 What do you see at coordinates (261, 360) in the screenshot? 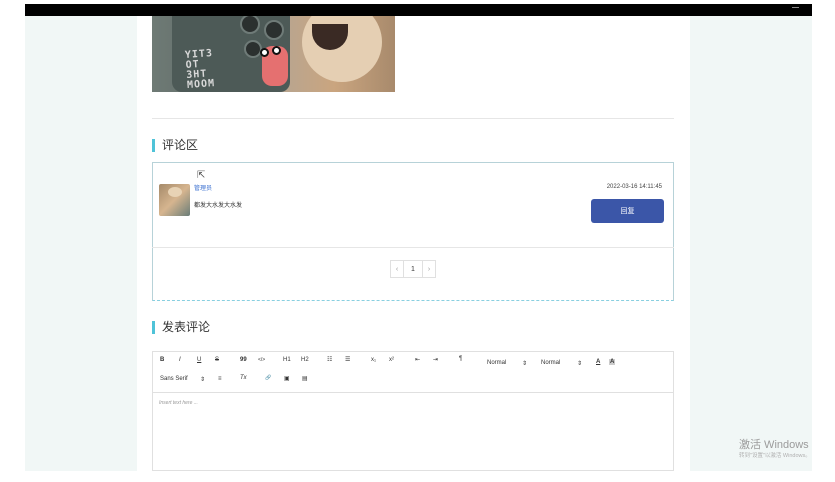
I see `code-button: </>` at bounding box center [261, 360].